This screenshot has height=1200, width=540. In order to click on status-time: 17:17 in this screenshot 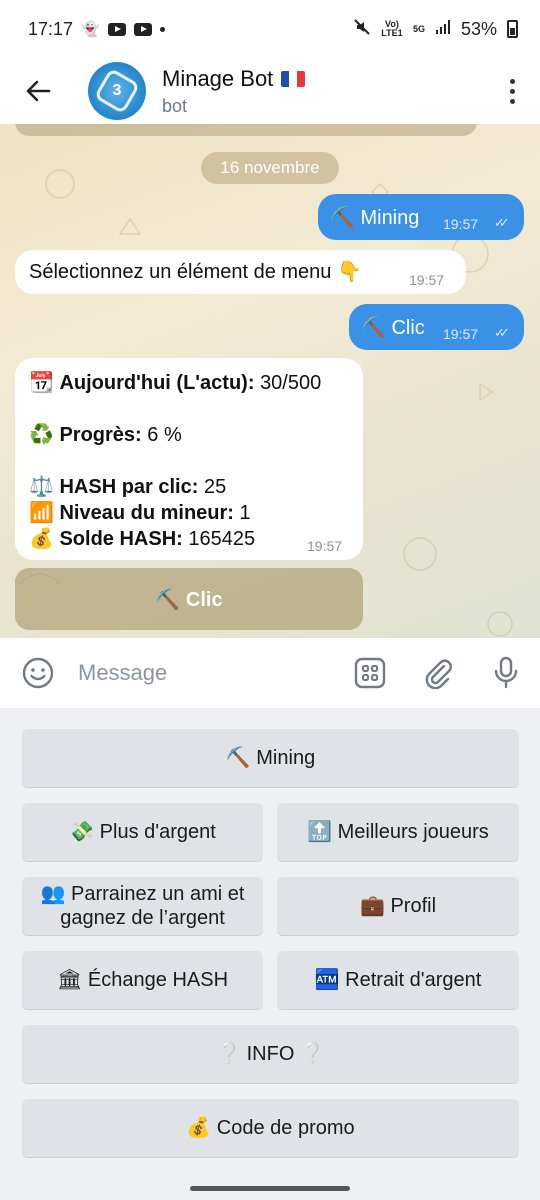, I will do `click(51, 28)`.